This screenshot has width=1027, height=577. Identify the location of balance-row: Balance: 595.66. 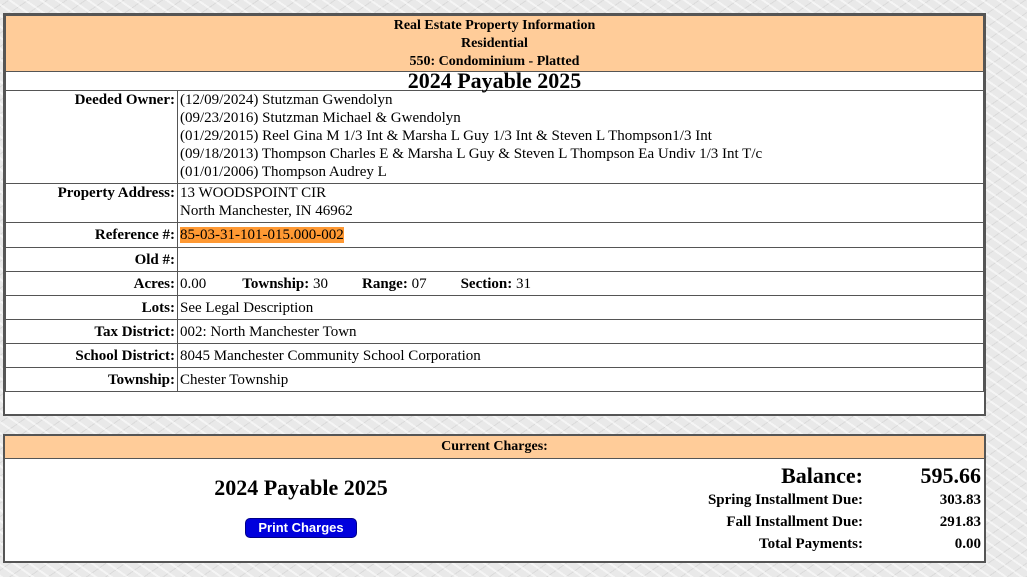
(844, 476).